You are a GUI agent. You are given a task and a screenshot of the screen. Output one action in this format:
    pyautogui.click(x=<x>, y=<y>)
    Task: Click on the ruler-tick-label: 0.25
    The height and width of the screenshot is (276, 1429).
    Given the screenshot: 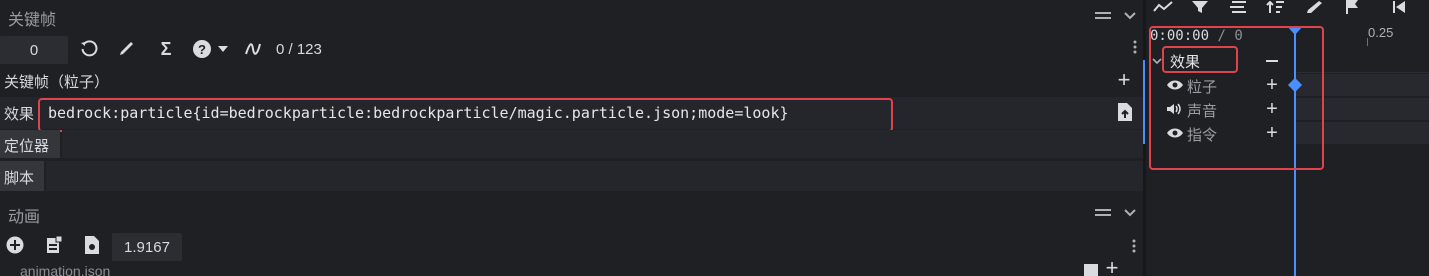 What is the action you would take?
    pyautogui.click(x=1381, y=32)
    